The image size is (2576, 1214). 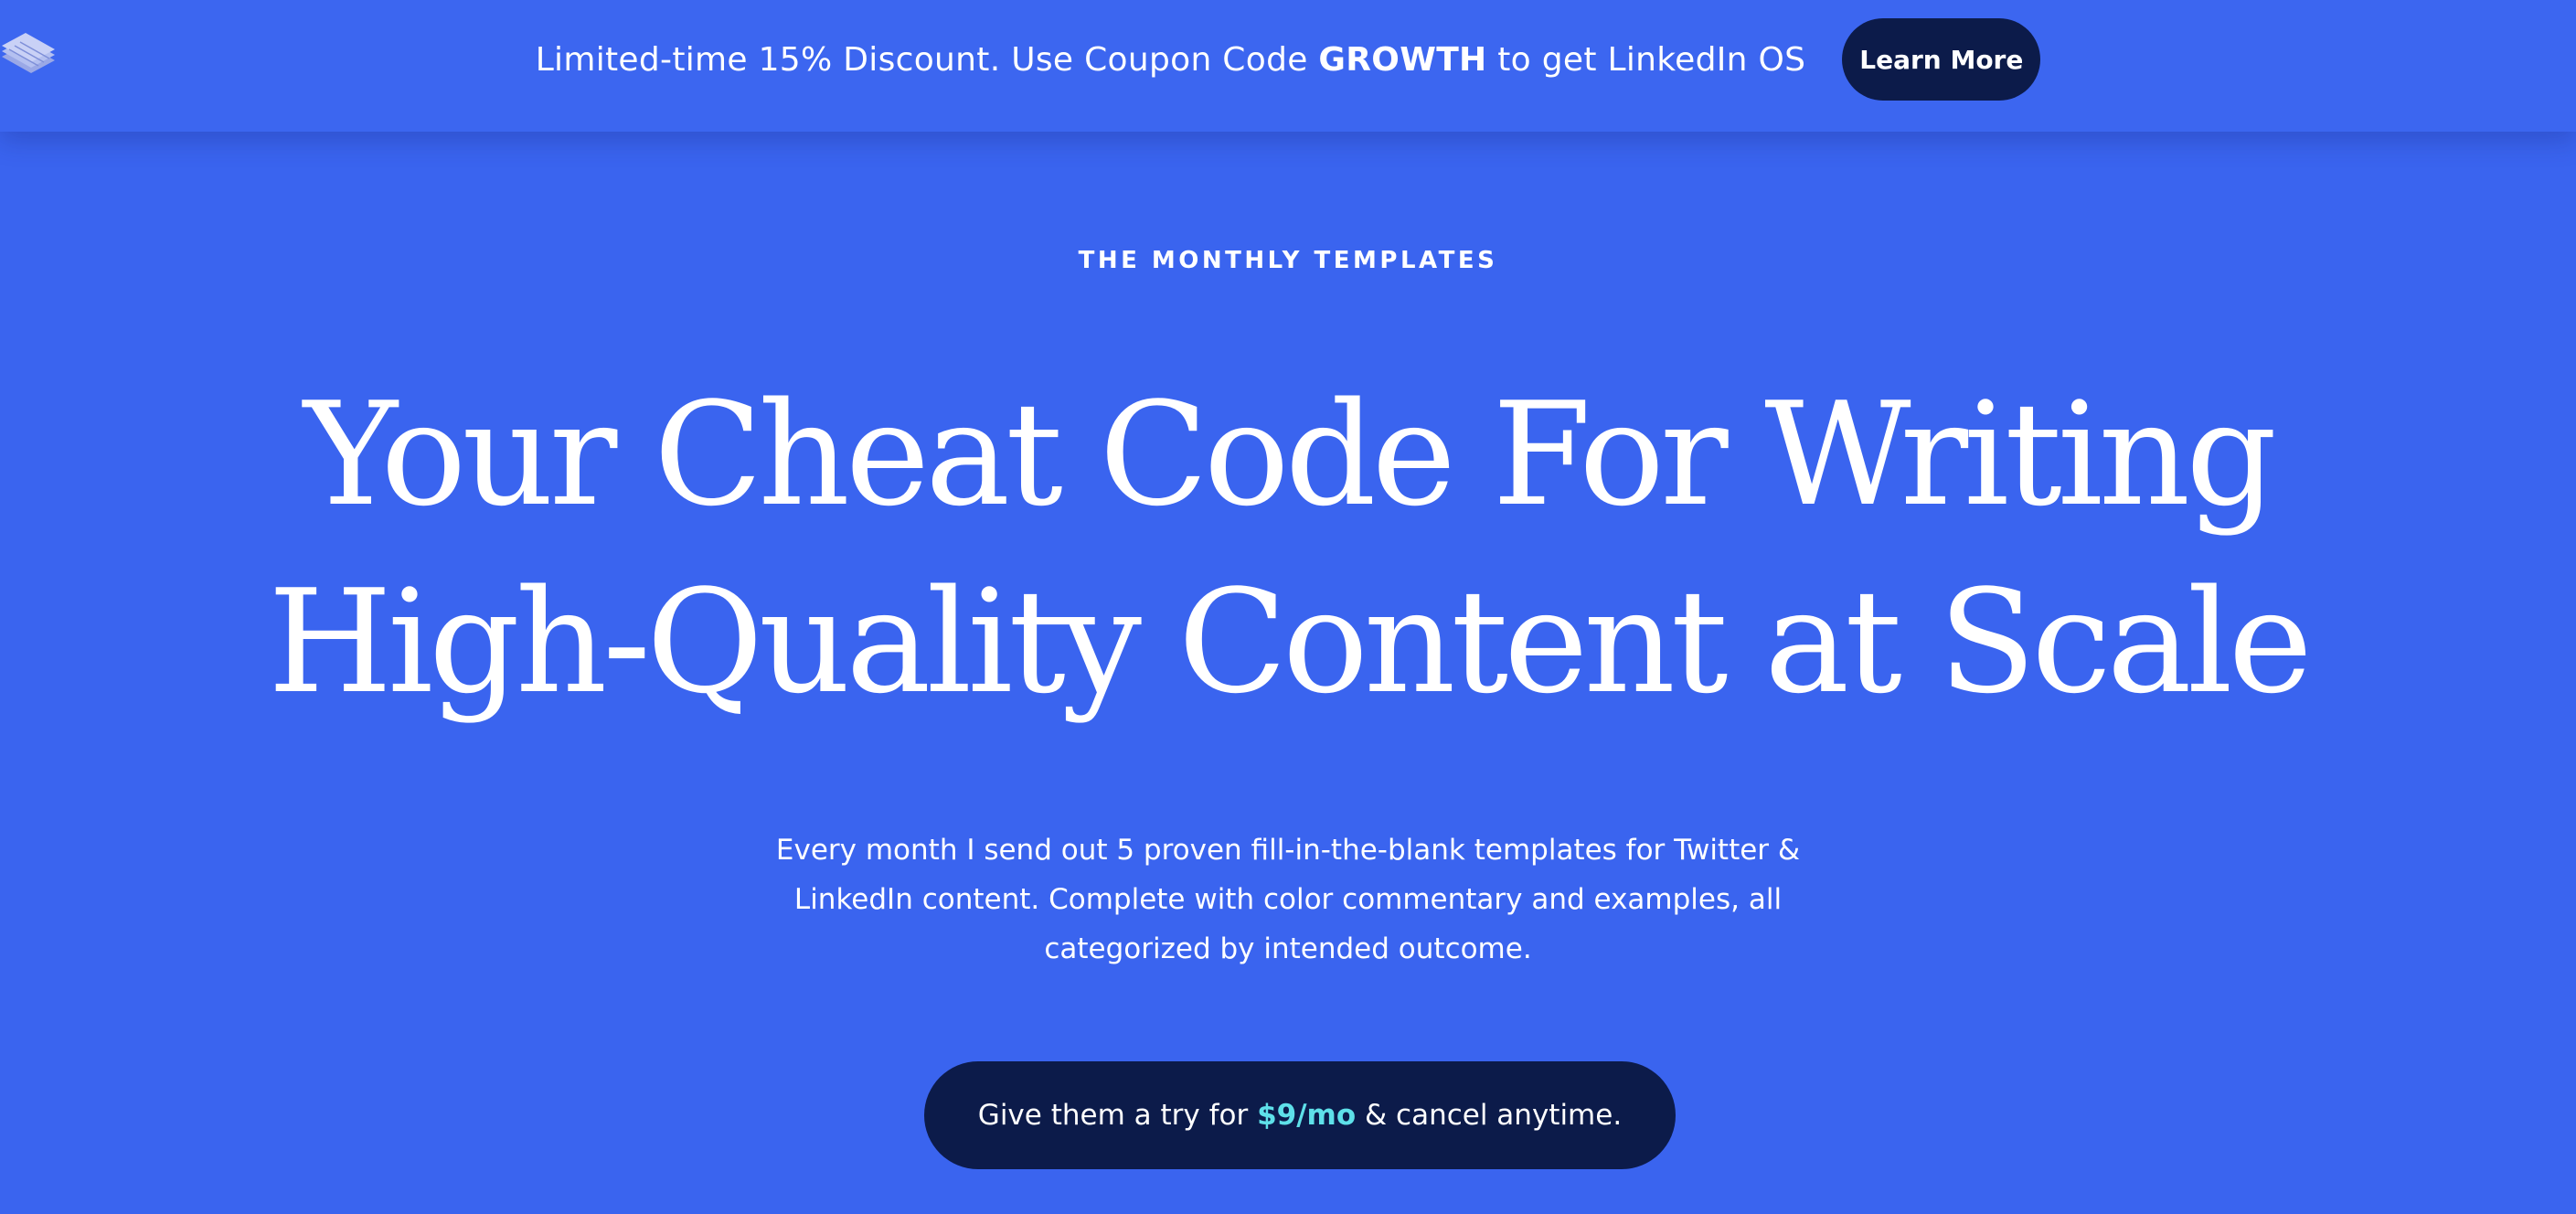 What do you see at coordinates (1942, 59) in the screenshot?
I see `learn-more-button: Learn More` at bounding box center [1942, 59].